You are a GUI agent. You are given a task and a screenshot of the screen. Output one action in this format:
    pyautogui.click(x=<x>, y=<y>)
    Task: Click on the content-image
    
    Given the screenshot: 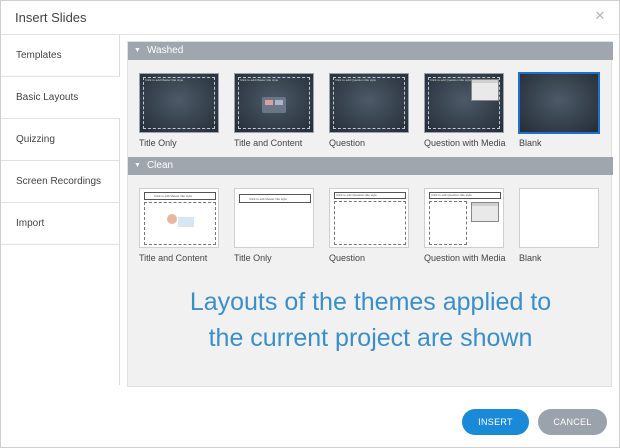 What is the action you would take?
    pyautogui.click(x=186, y=222)
    